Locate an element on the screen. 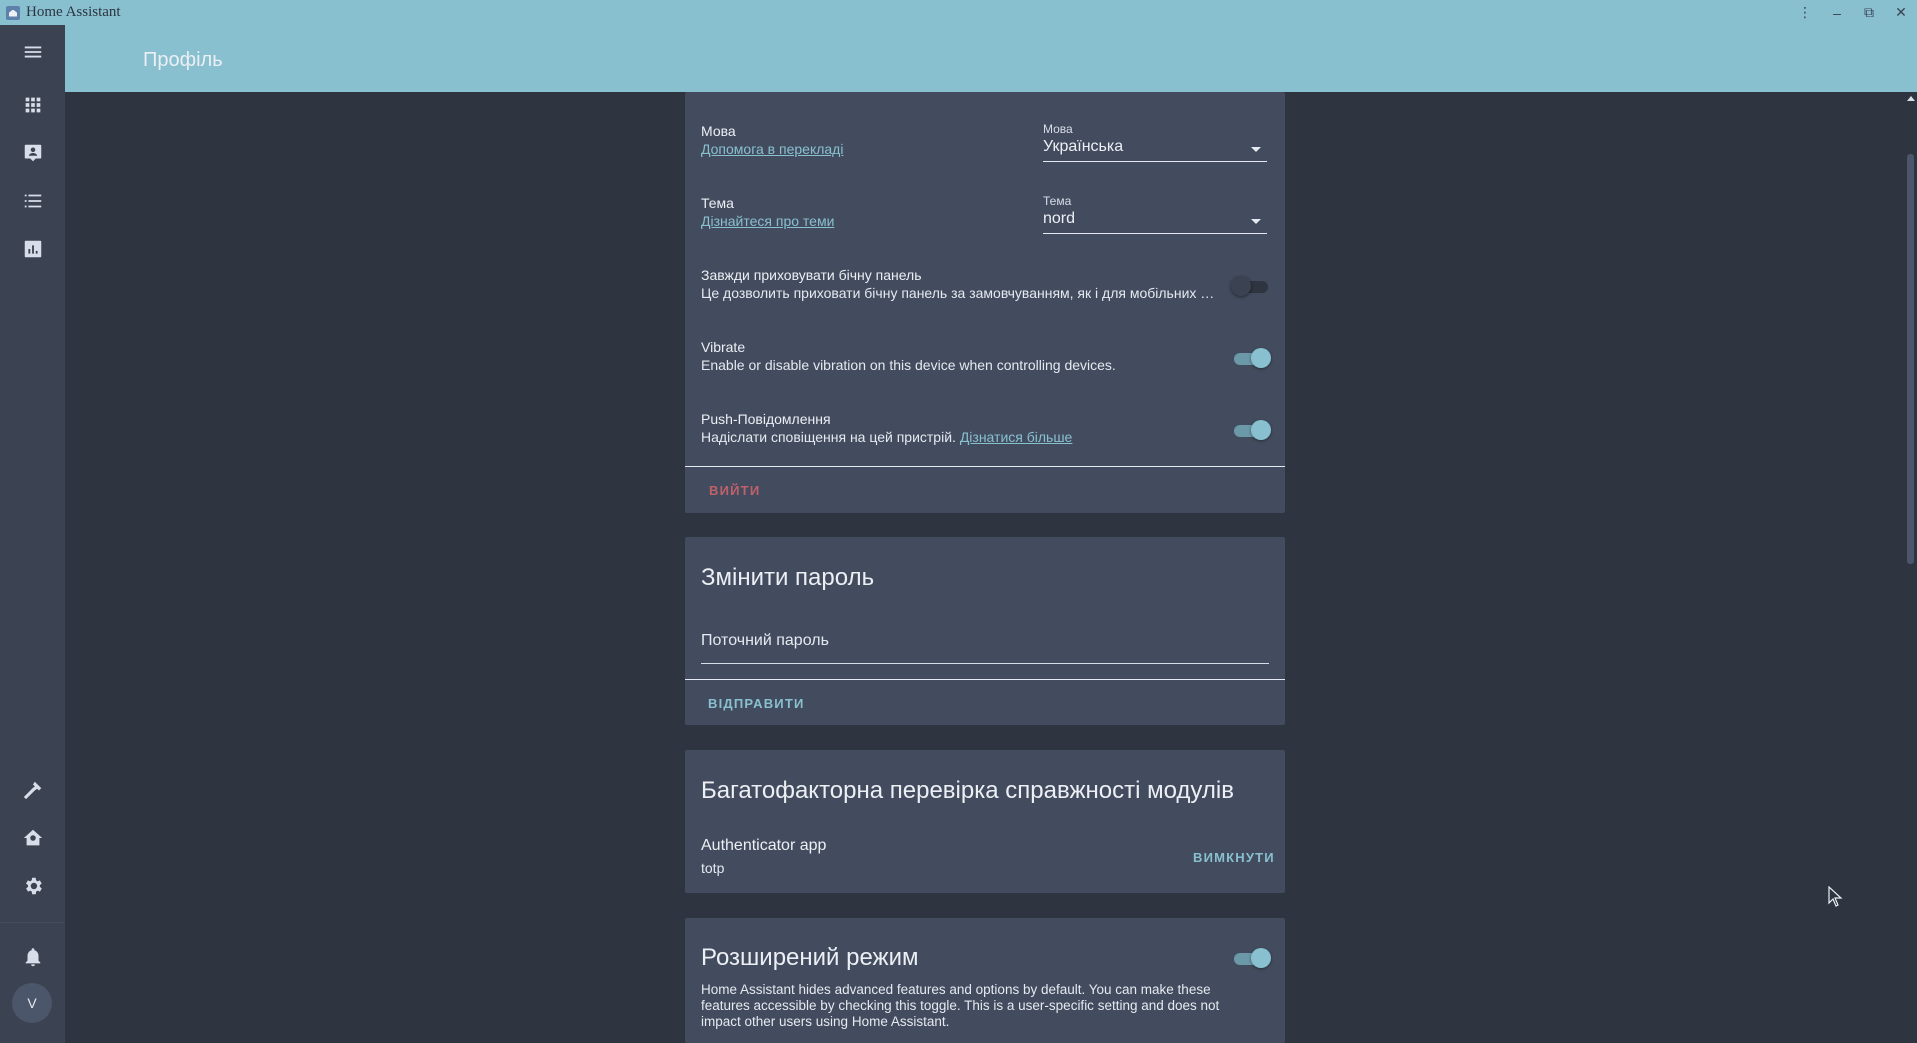  language-select-value: Українська is located at coordinates (1083, 146).